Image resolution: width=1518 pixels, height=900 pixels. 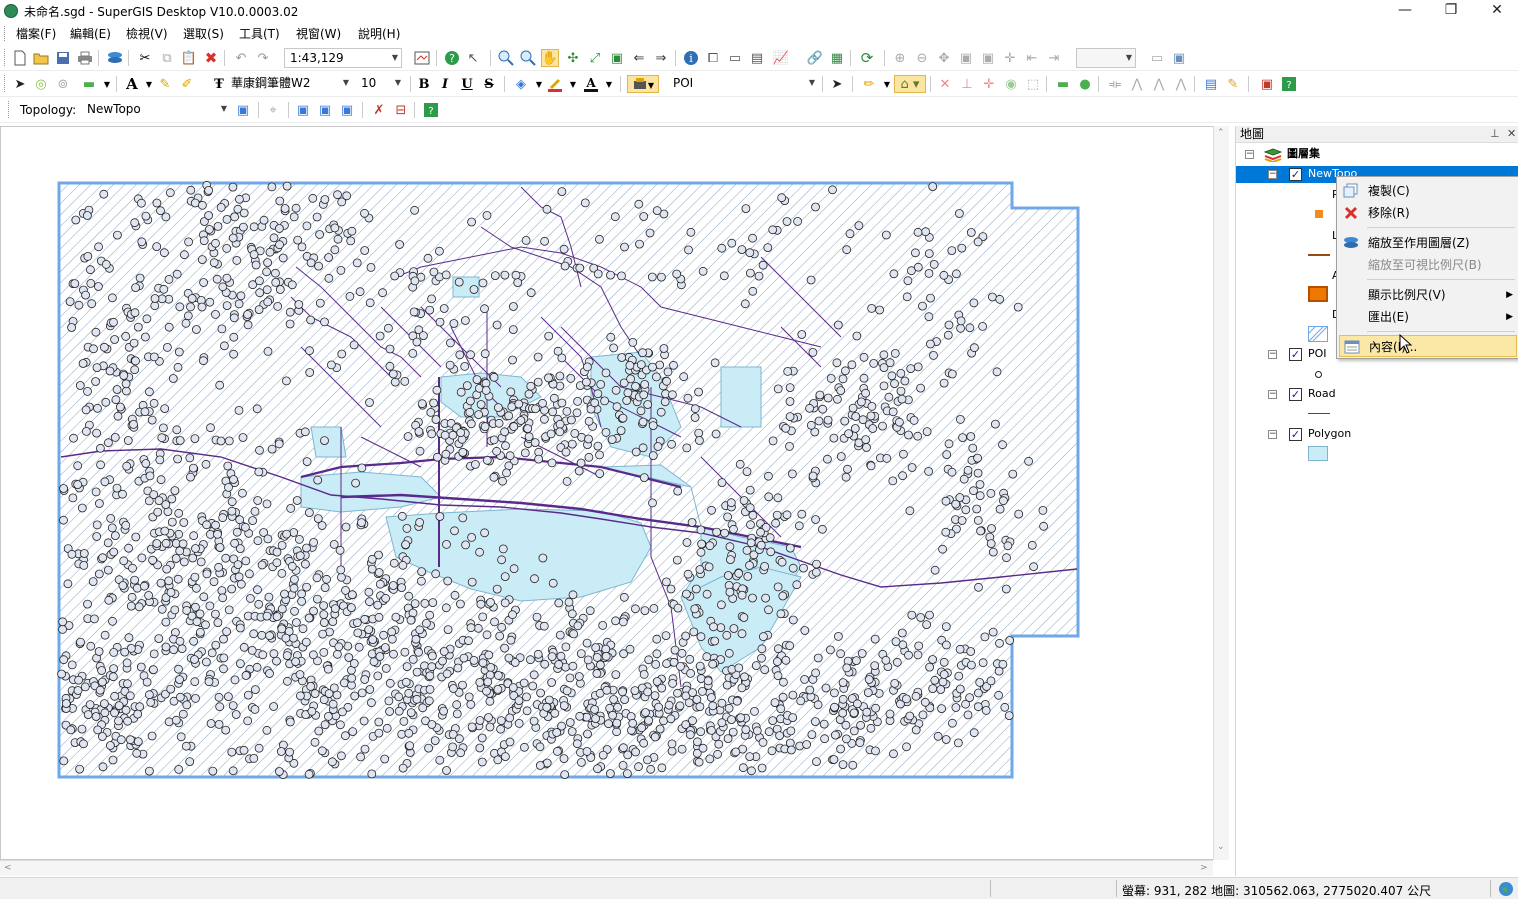 I want to click on zoom-out-icon, so click(x=528, y=58).